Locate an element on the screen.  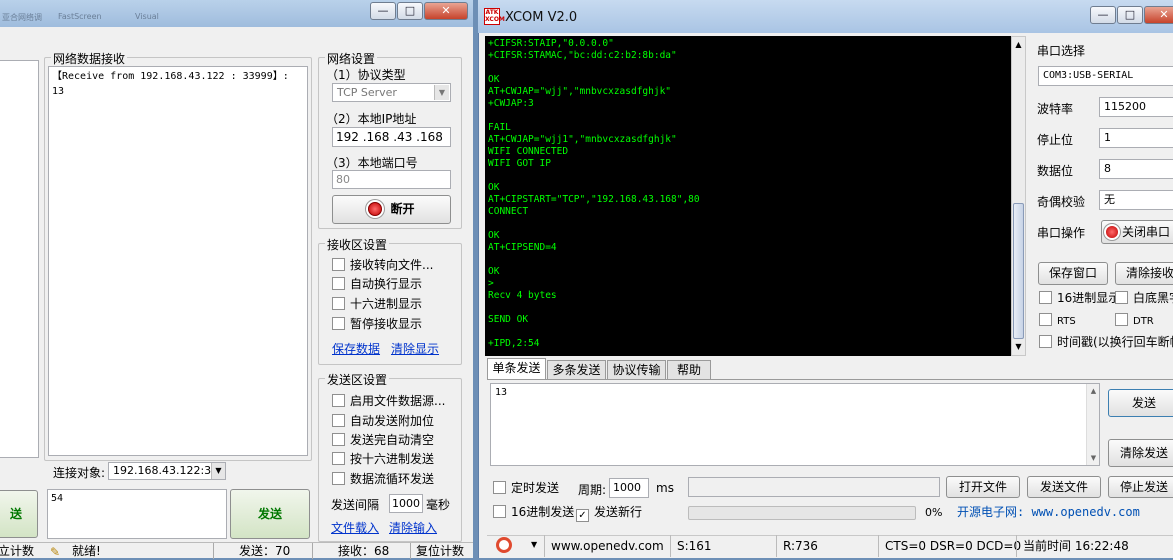
stop-bits-select: 1 is located at coordinates (1136, 138).